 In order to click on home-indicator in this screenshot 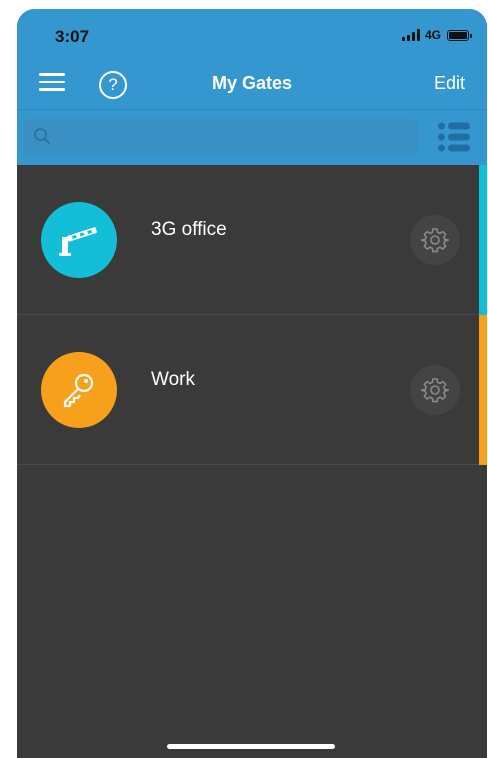, I will do `click(251, 746)`.